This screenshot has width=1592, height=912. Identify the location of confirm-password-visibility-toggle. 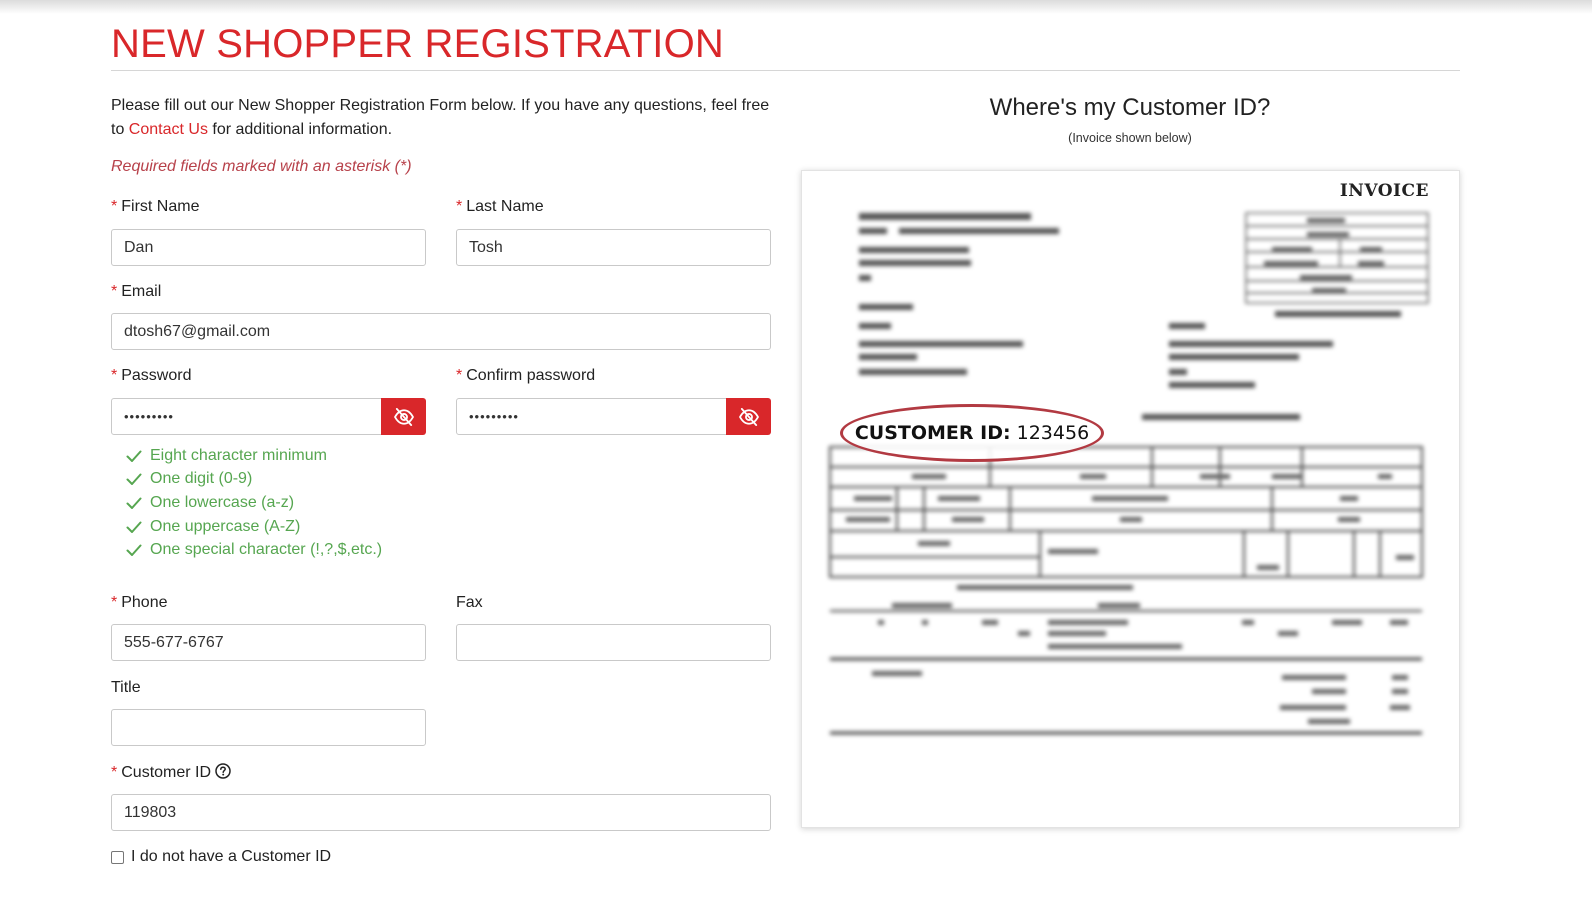
(748, 416).